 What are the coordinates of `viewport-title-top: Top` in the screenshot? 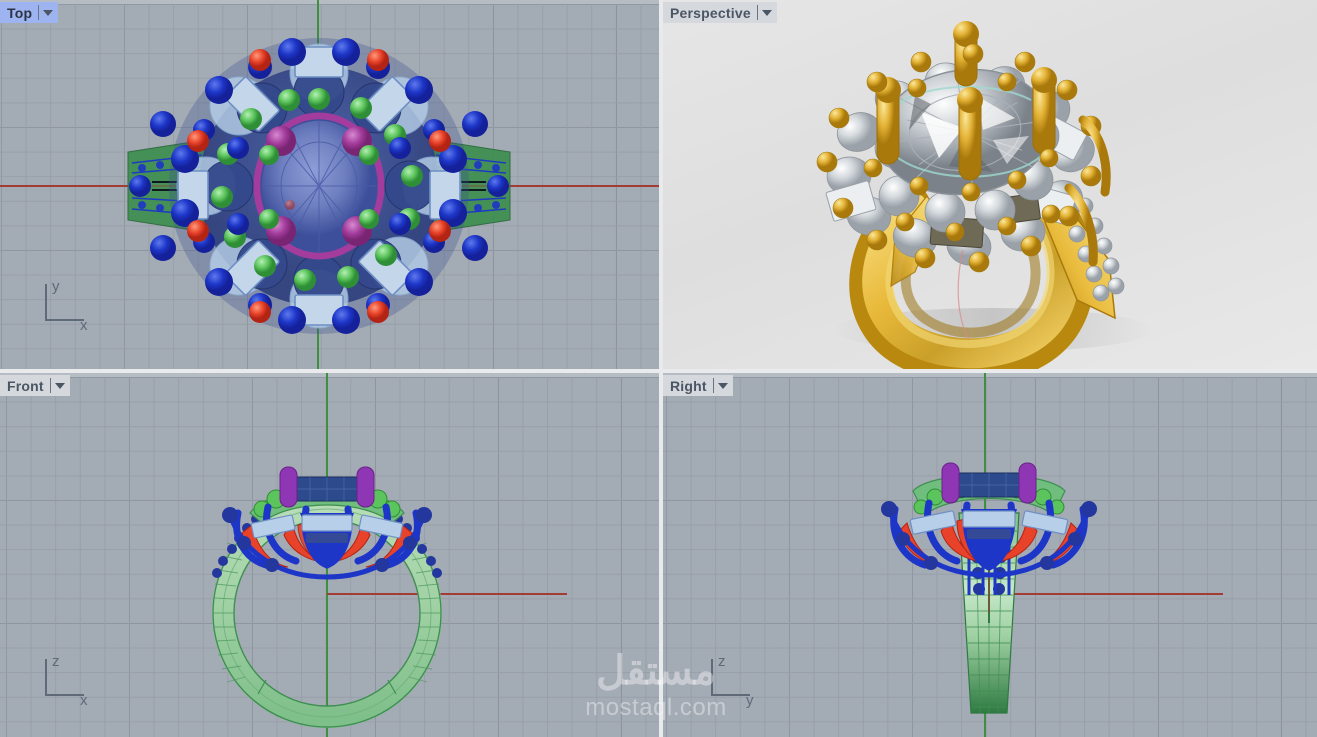 It's located at (29, 12).